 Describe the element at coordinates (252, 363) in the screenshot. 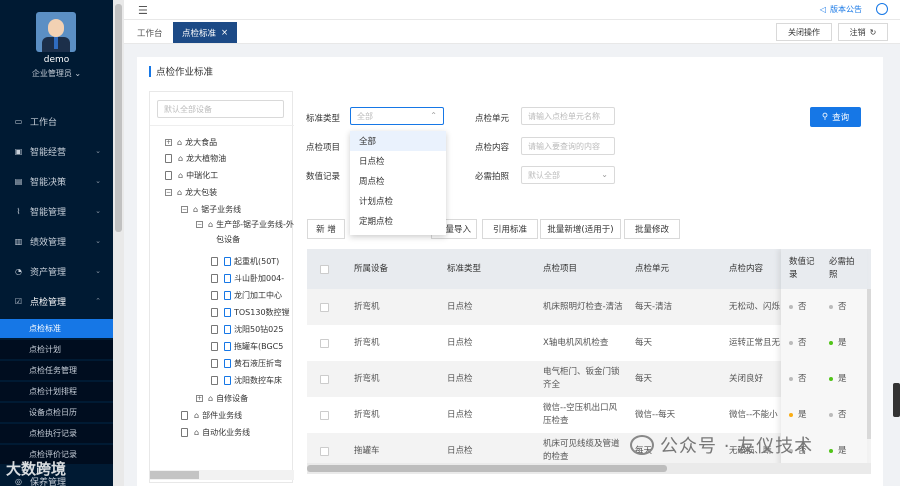

I see `tree-node: 黄石液压折弯` at that location.